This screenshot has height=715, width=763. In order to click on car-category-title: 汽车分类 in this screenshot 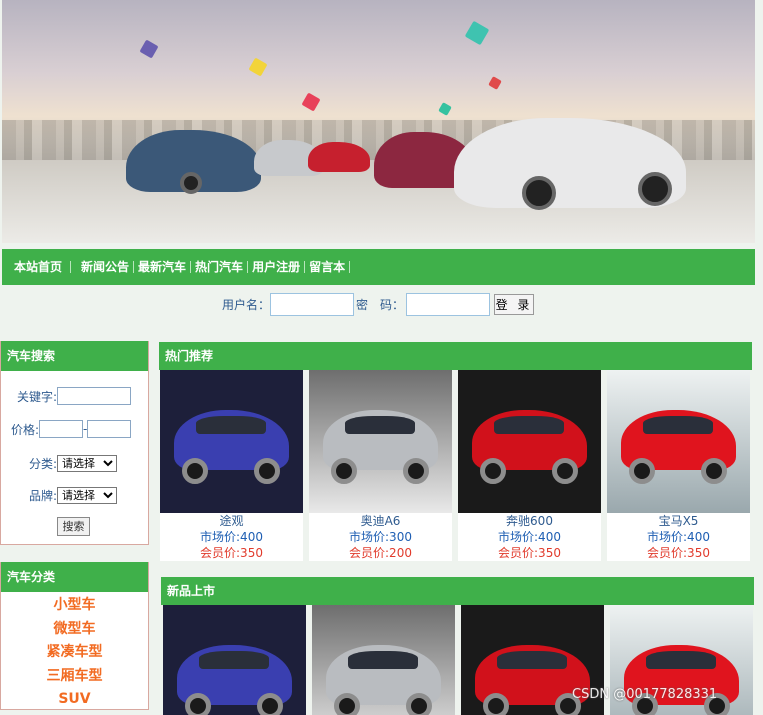, I will do `click(74, 577)`.